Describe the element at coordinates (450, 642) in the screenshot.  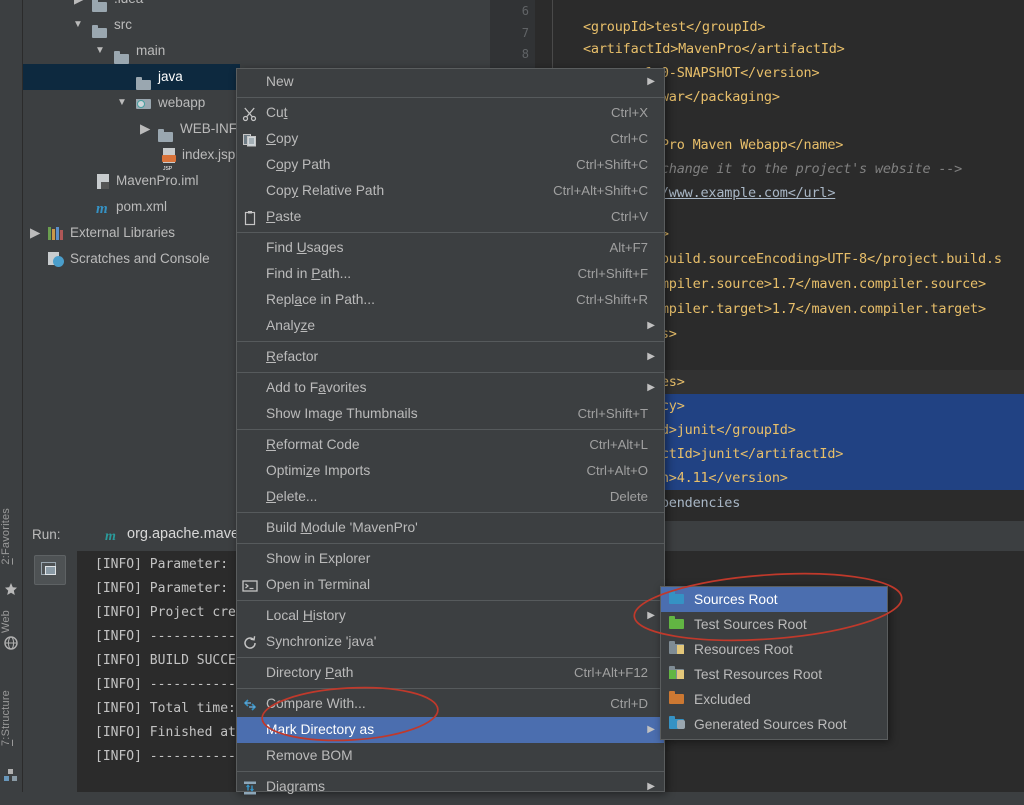
I see `menu-item-synchronize: Synchronize 'java'` at that location.